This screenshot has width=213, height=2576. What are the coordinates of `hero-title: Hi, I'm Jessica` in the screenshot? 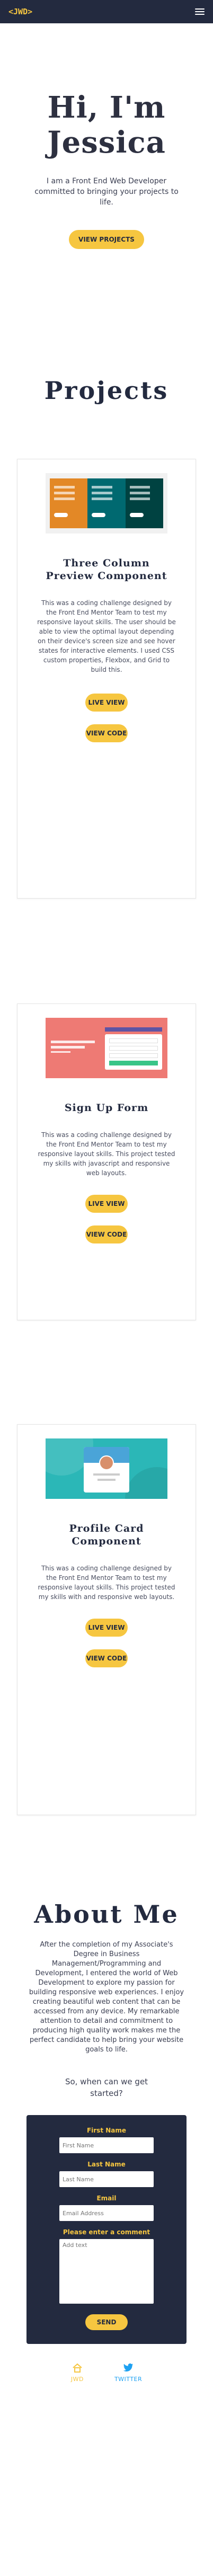 It's located at (106, 125).